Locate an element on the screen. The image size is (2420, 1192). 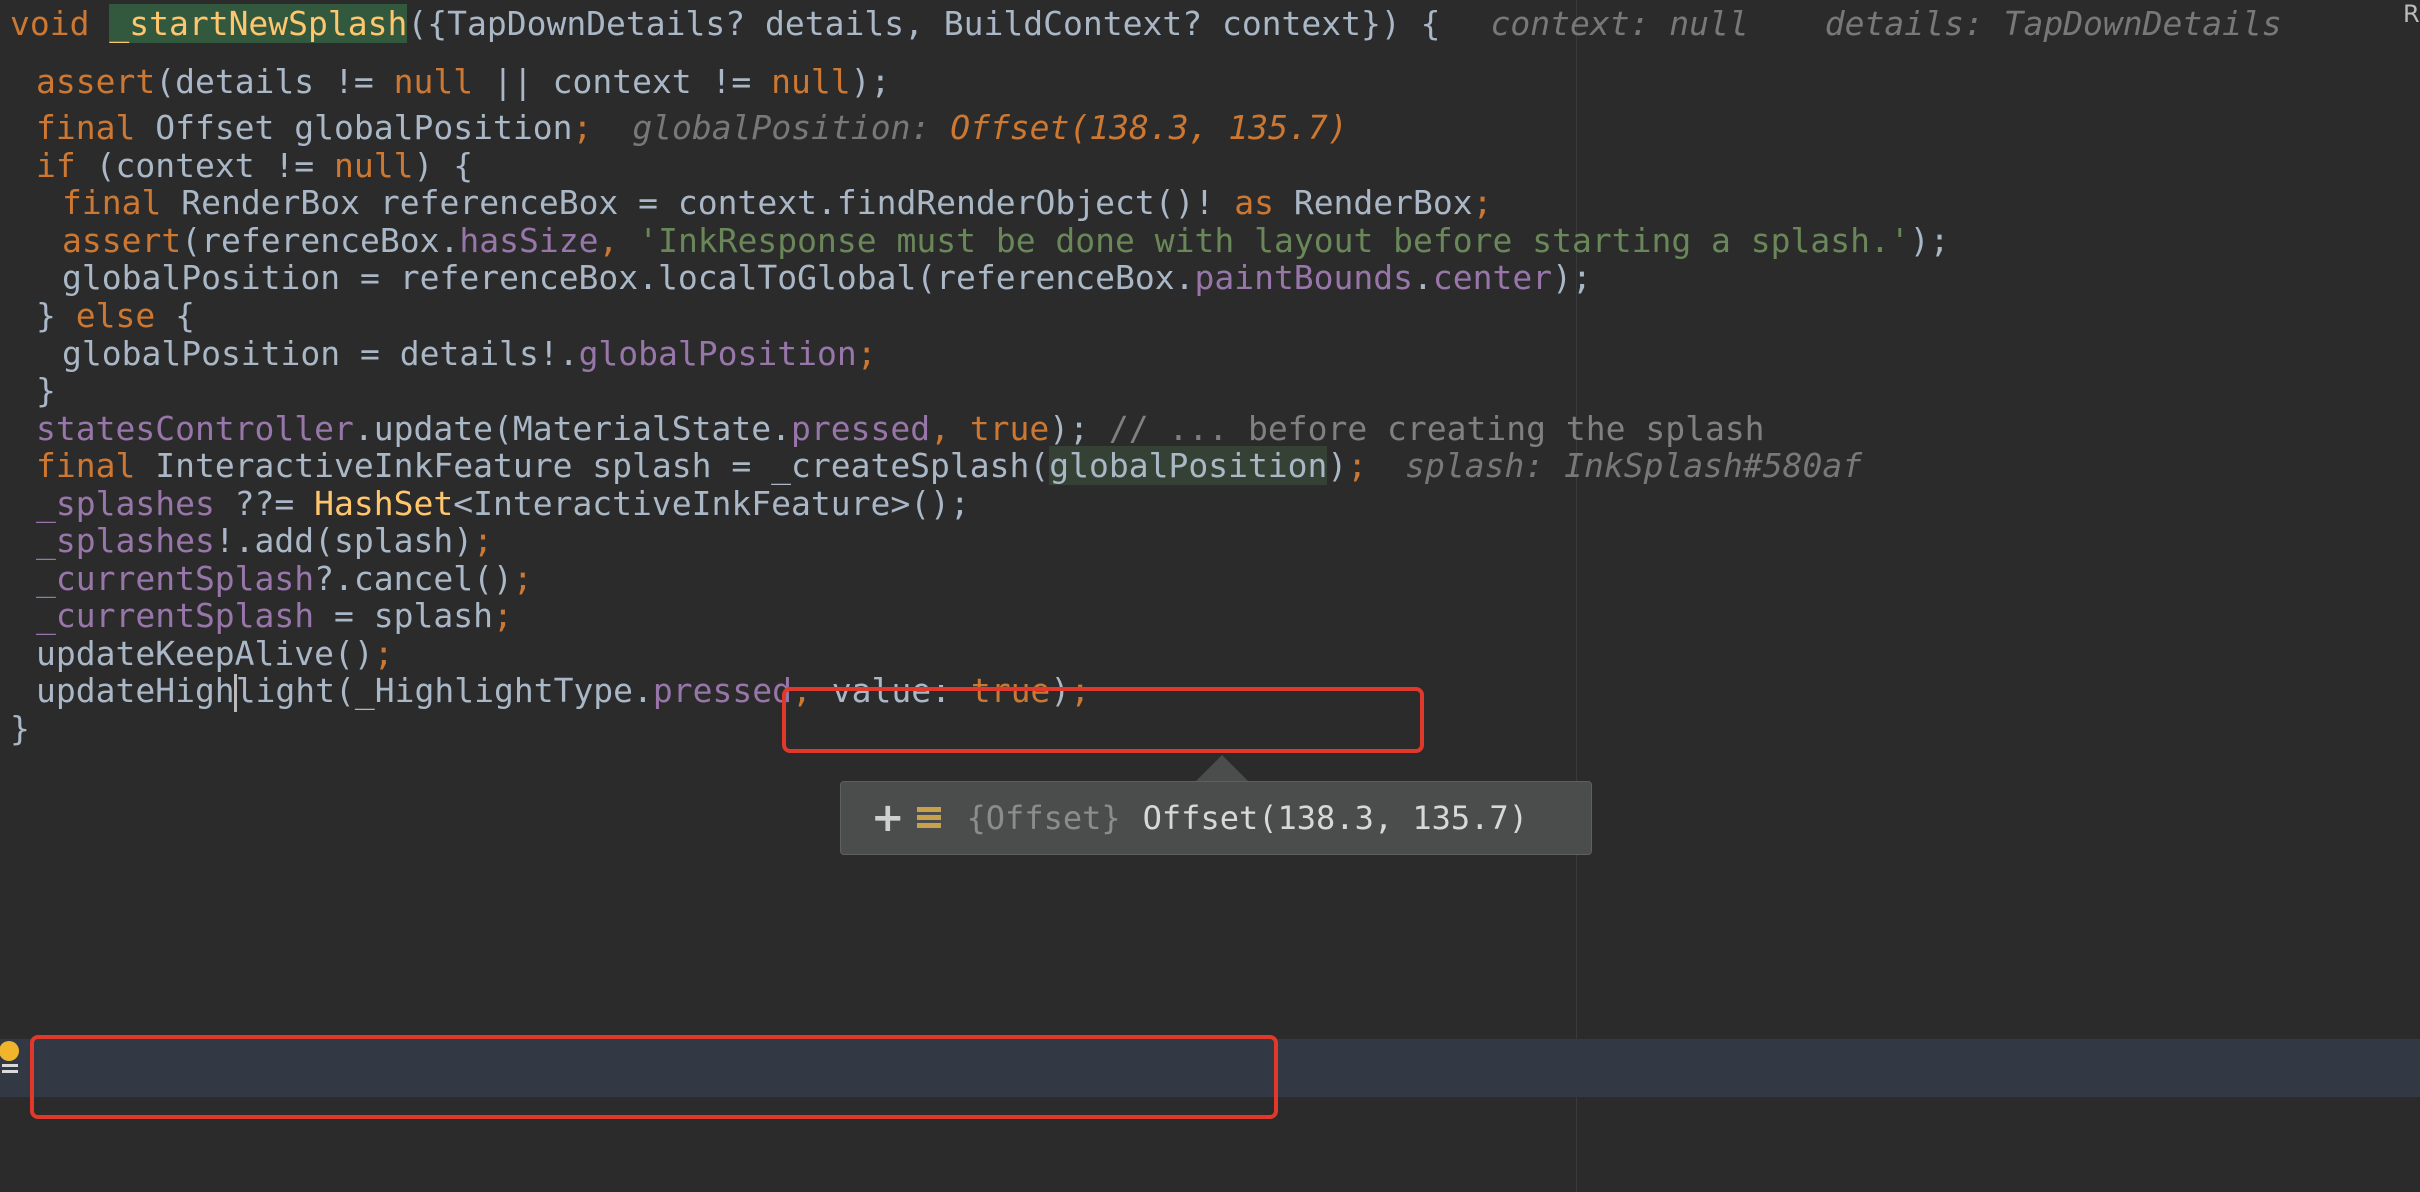
inline-hint-splash: splash: InkSplash#580af is located at coordinates (1634, 465).